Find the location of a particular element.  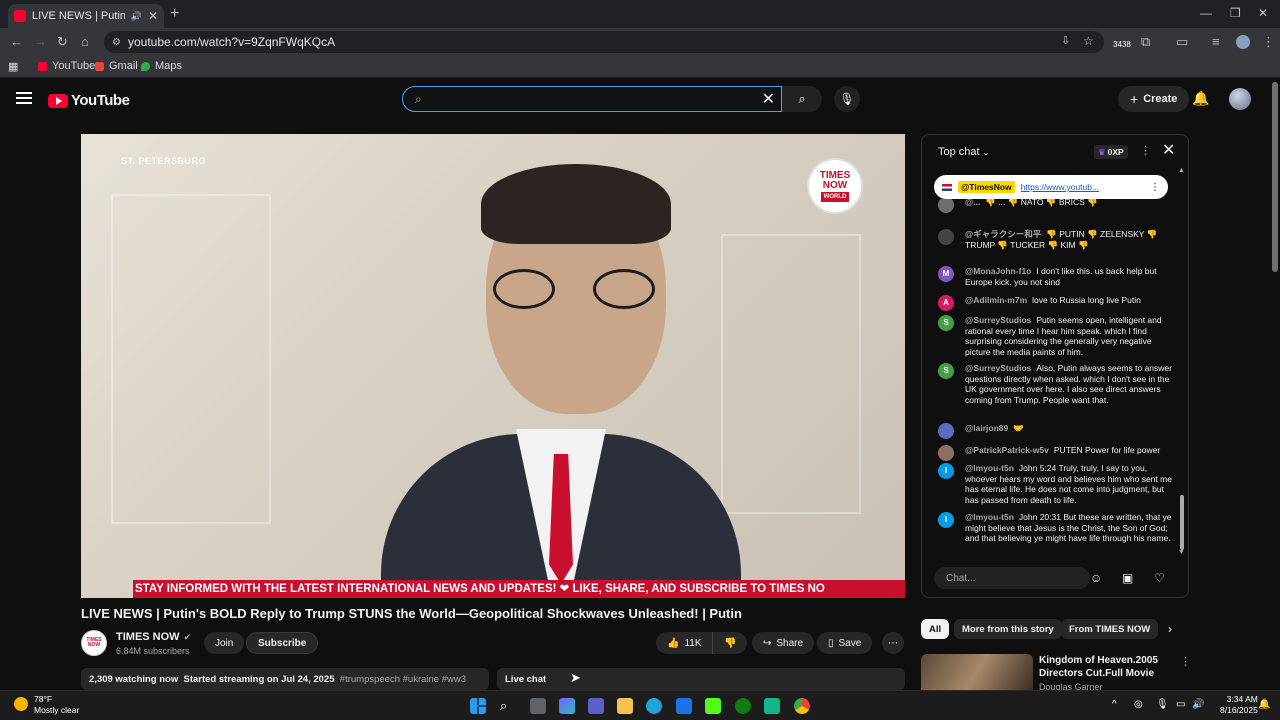

join-button: Join is located at coordinates (224, 643).